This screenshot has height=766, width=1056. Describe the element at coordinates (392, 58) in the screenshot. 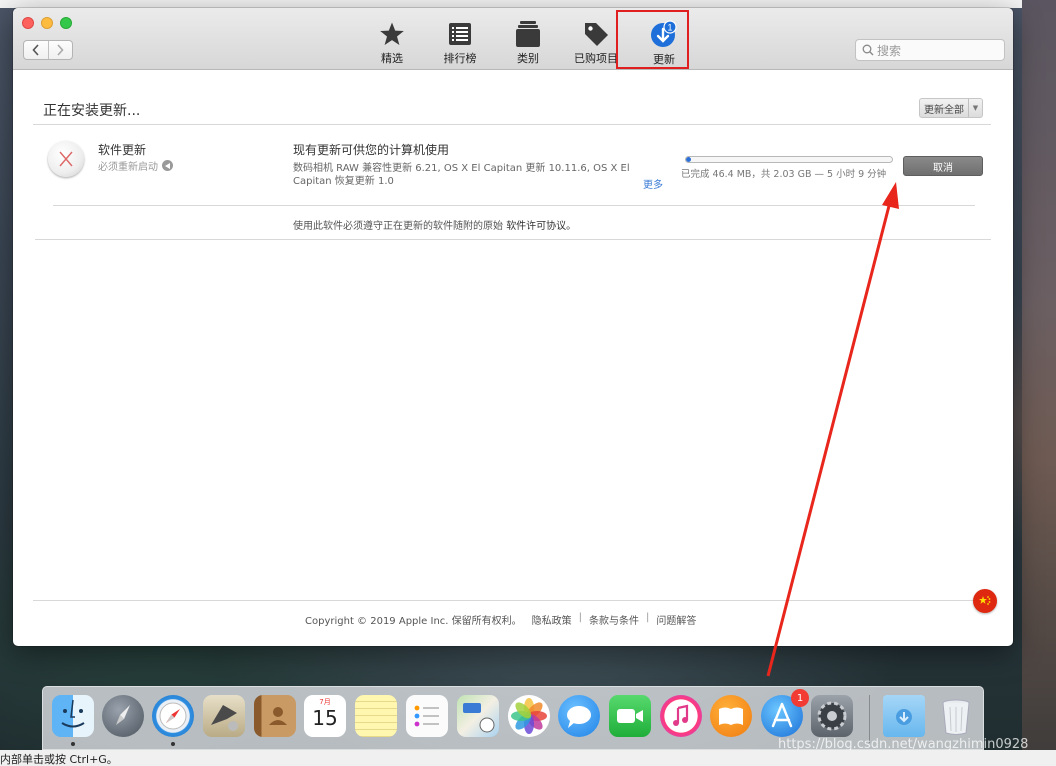

I see `tab-label: 精选` at that location.